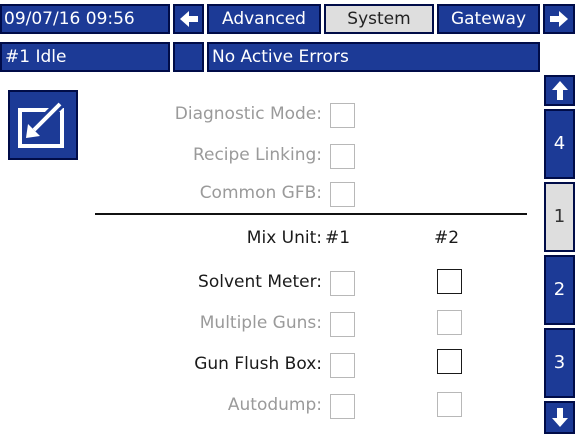  Describe the element at coordinates (264, 19) in the screenshot. I see `tab-advanced: Advanced` at that location.